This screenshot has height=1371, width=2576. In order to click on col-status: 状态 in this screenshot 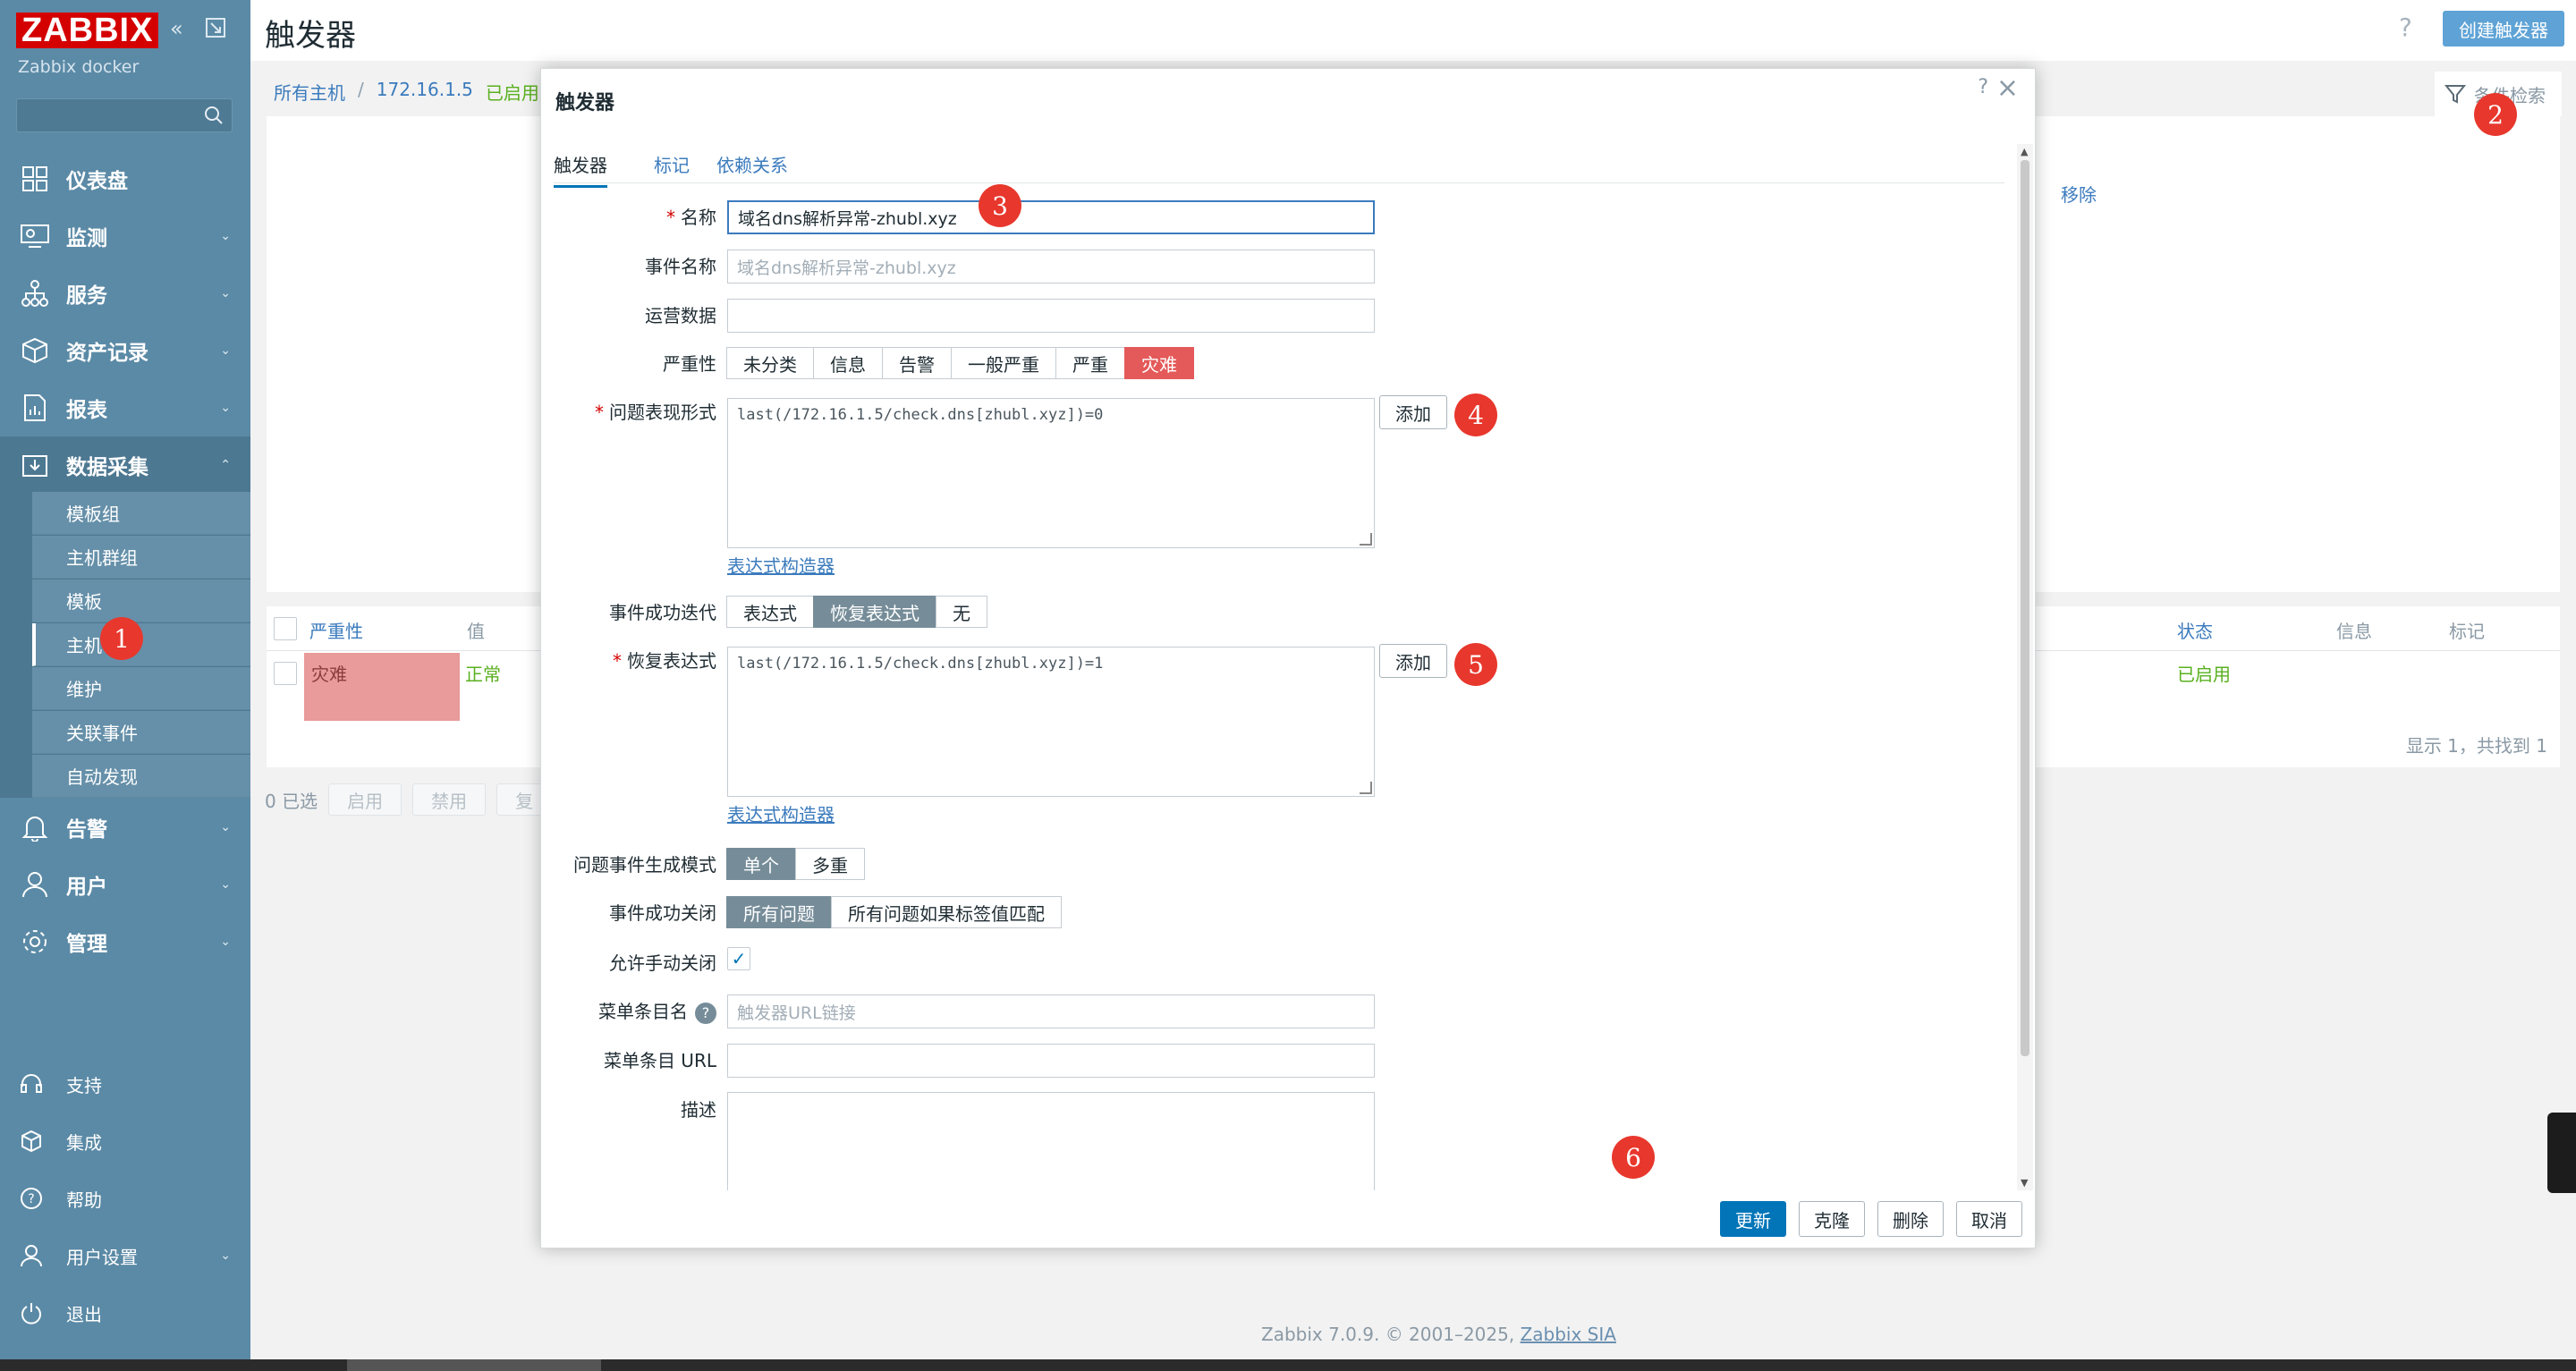, I will do `click(2195, 630)`.